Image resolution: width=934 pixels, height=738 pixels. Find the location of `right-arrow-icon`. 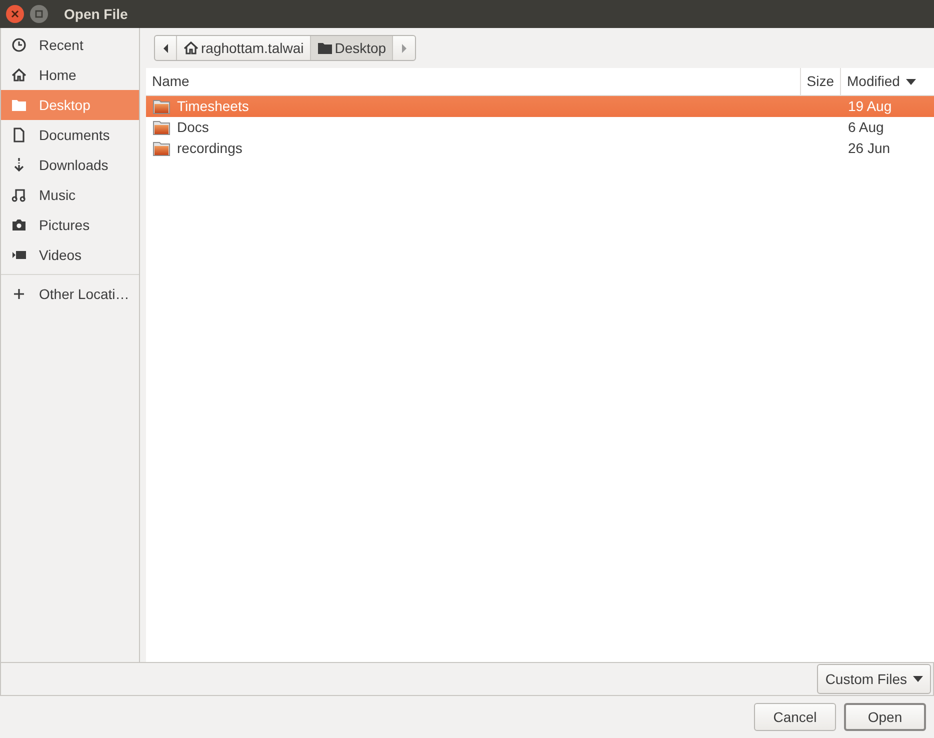

right-arrow-icon is located at coordinates (404, 48).